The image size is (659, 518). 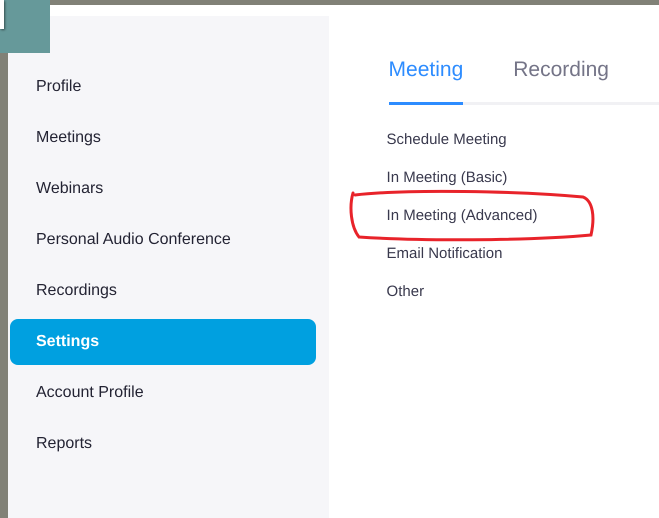 I want to click on settings-section-link: In Meeting (Basic), so click(x=447, y=177).